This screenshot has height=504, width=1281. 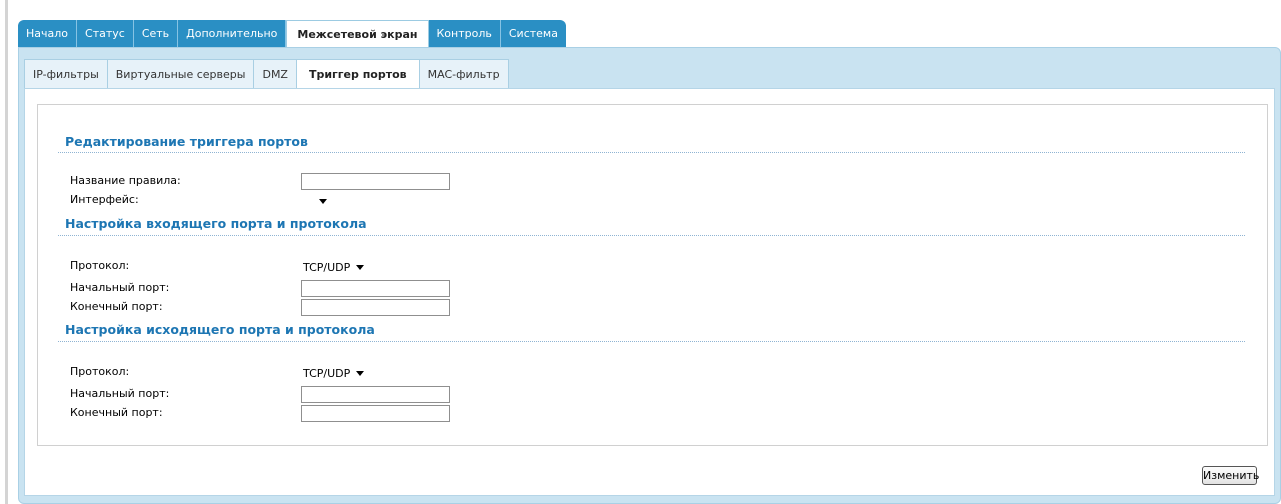 I want to click on tab-status: Статус, so click(x=105, y=34).